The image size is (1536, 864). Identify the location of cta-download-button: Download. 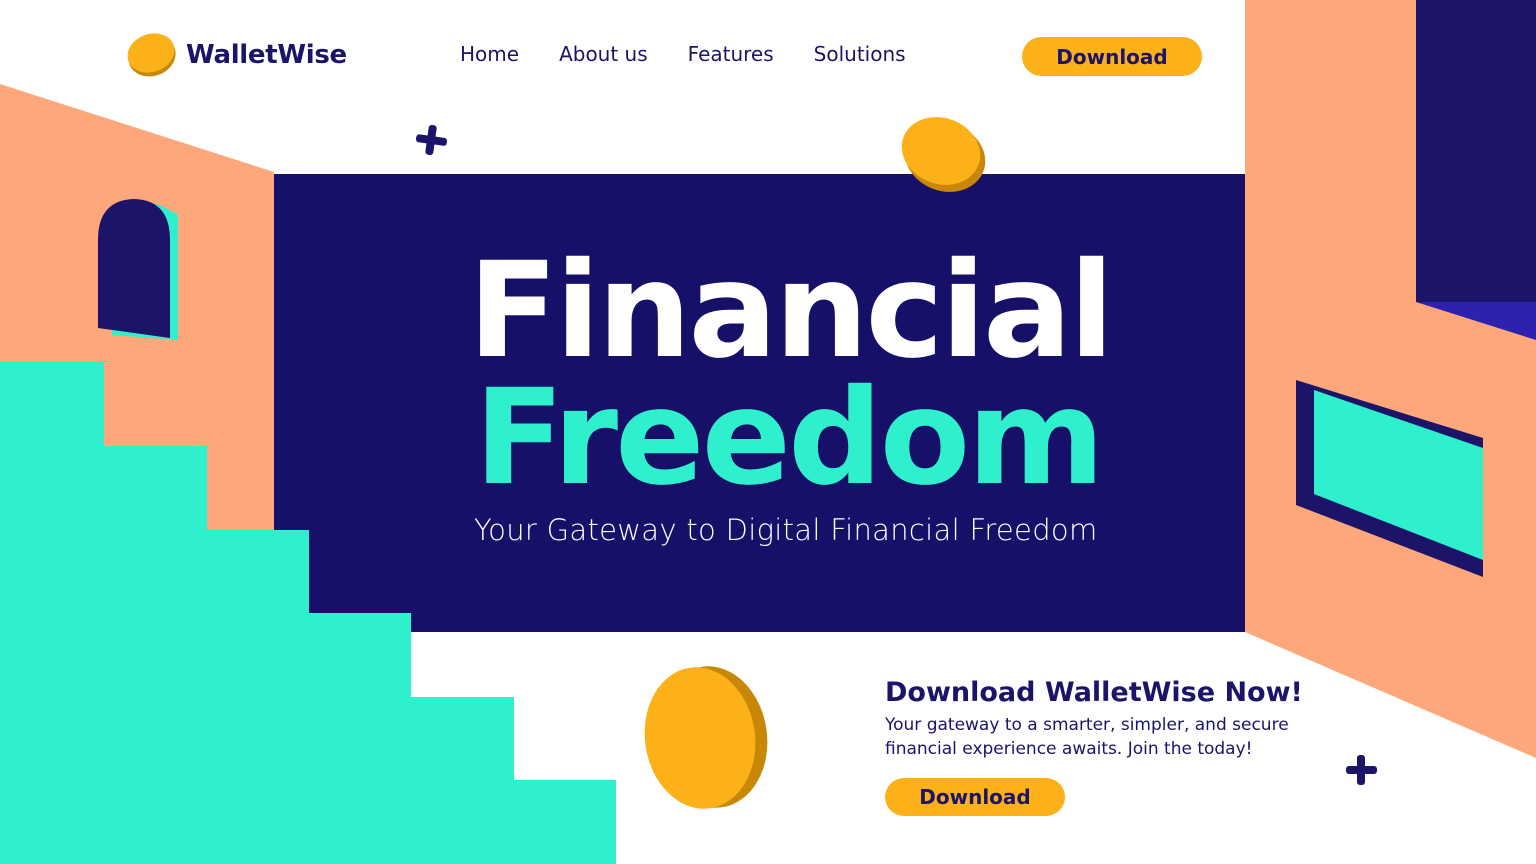
(975, 797).